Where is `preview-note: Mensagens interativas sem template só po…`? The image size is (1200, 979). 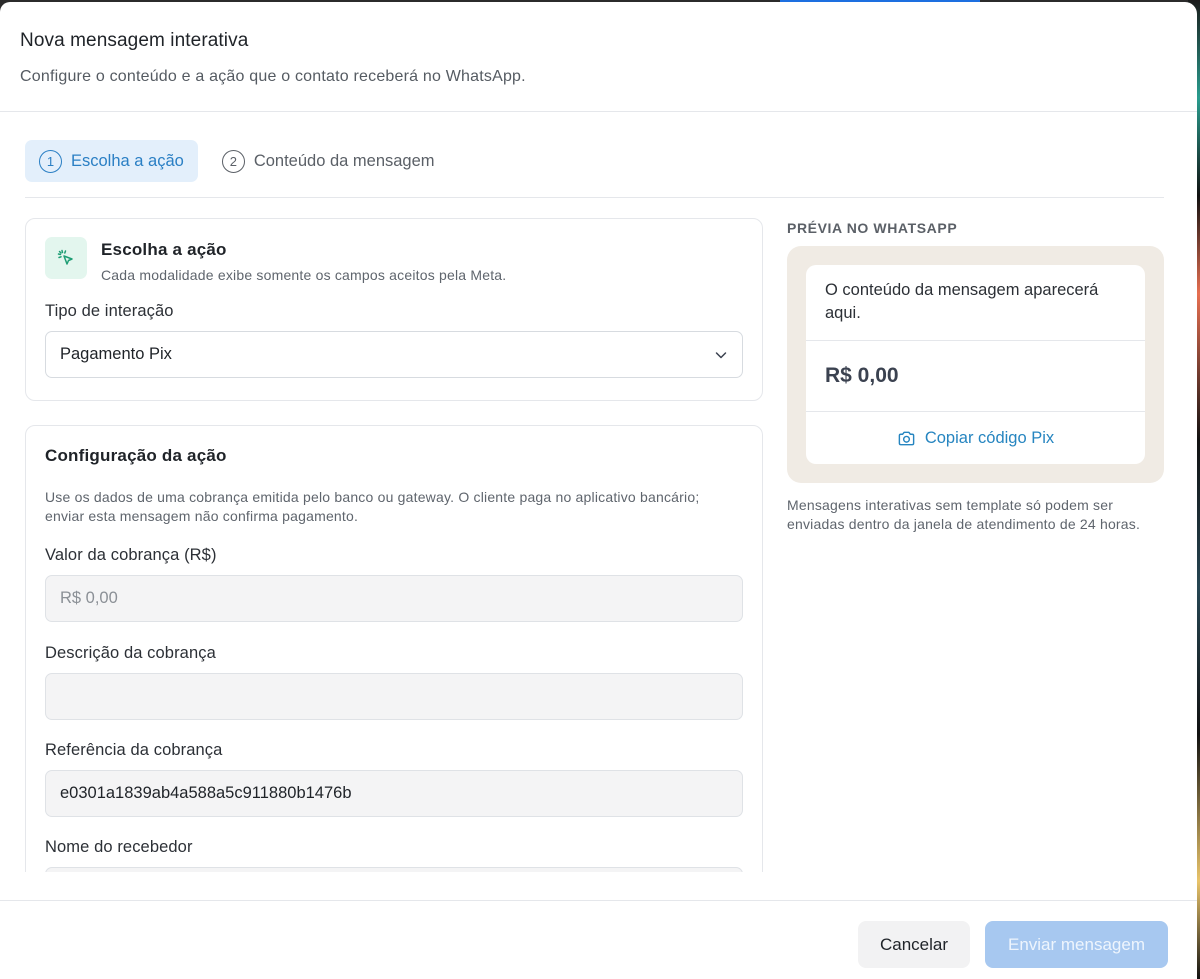 preview-note: Mensagens interativas sem template só po… is located at coordinates (964, 514).